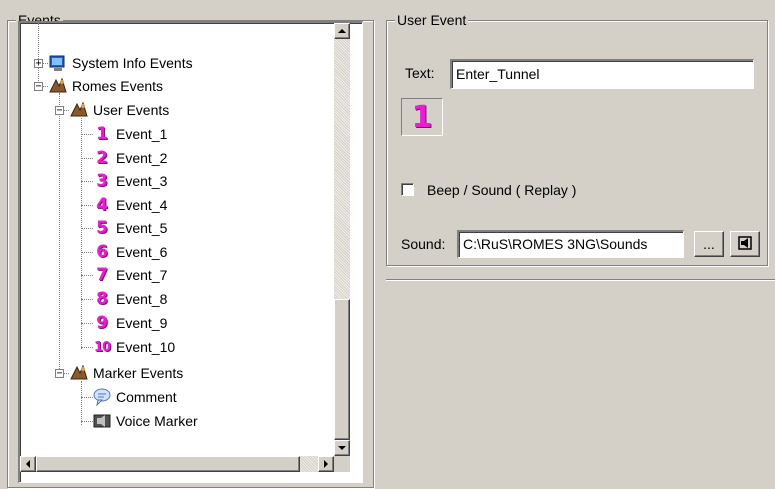 Image resolution: width=775 pixels, height=489 pixels. I want to click on speaker-icon, so click(745, 244).